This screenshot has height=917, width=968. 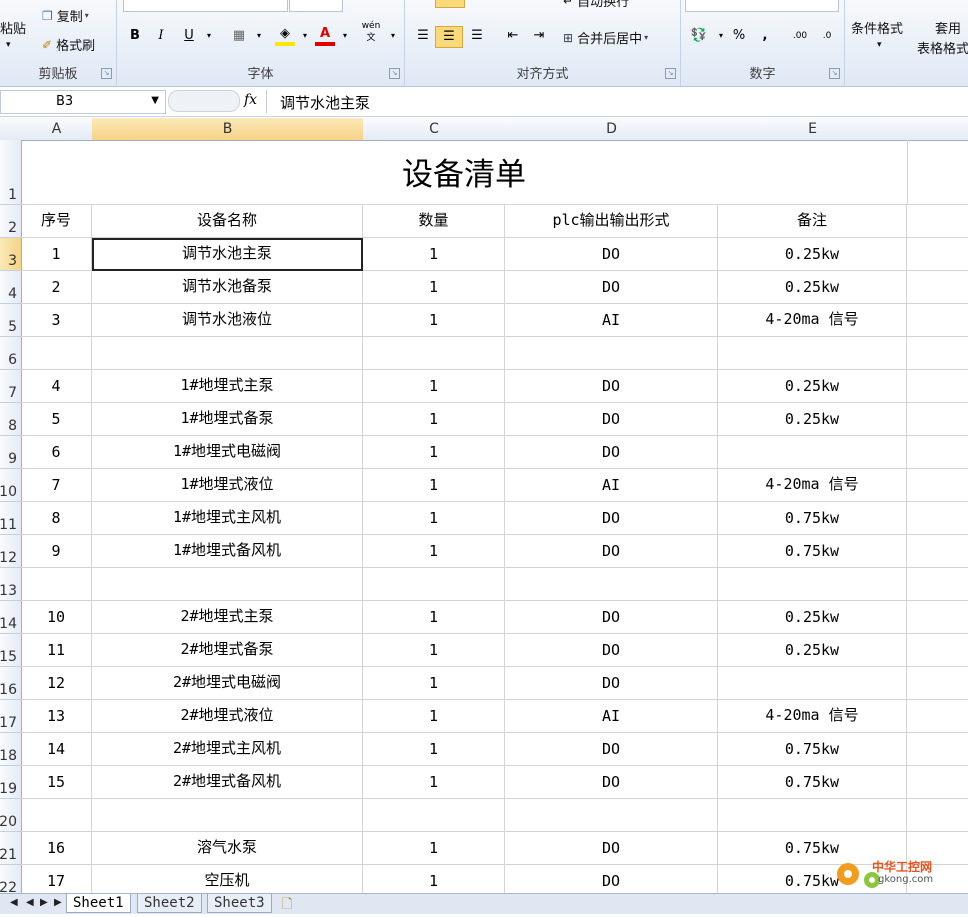 What do you see at coordinates (13, 27) in the screenshot?
I see `paste-button: 粘贴` at bounding box center [13, 27].